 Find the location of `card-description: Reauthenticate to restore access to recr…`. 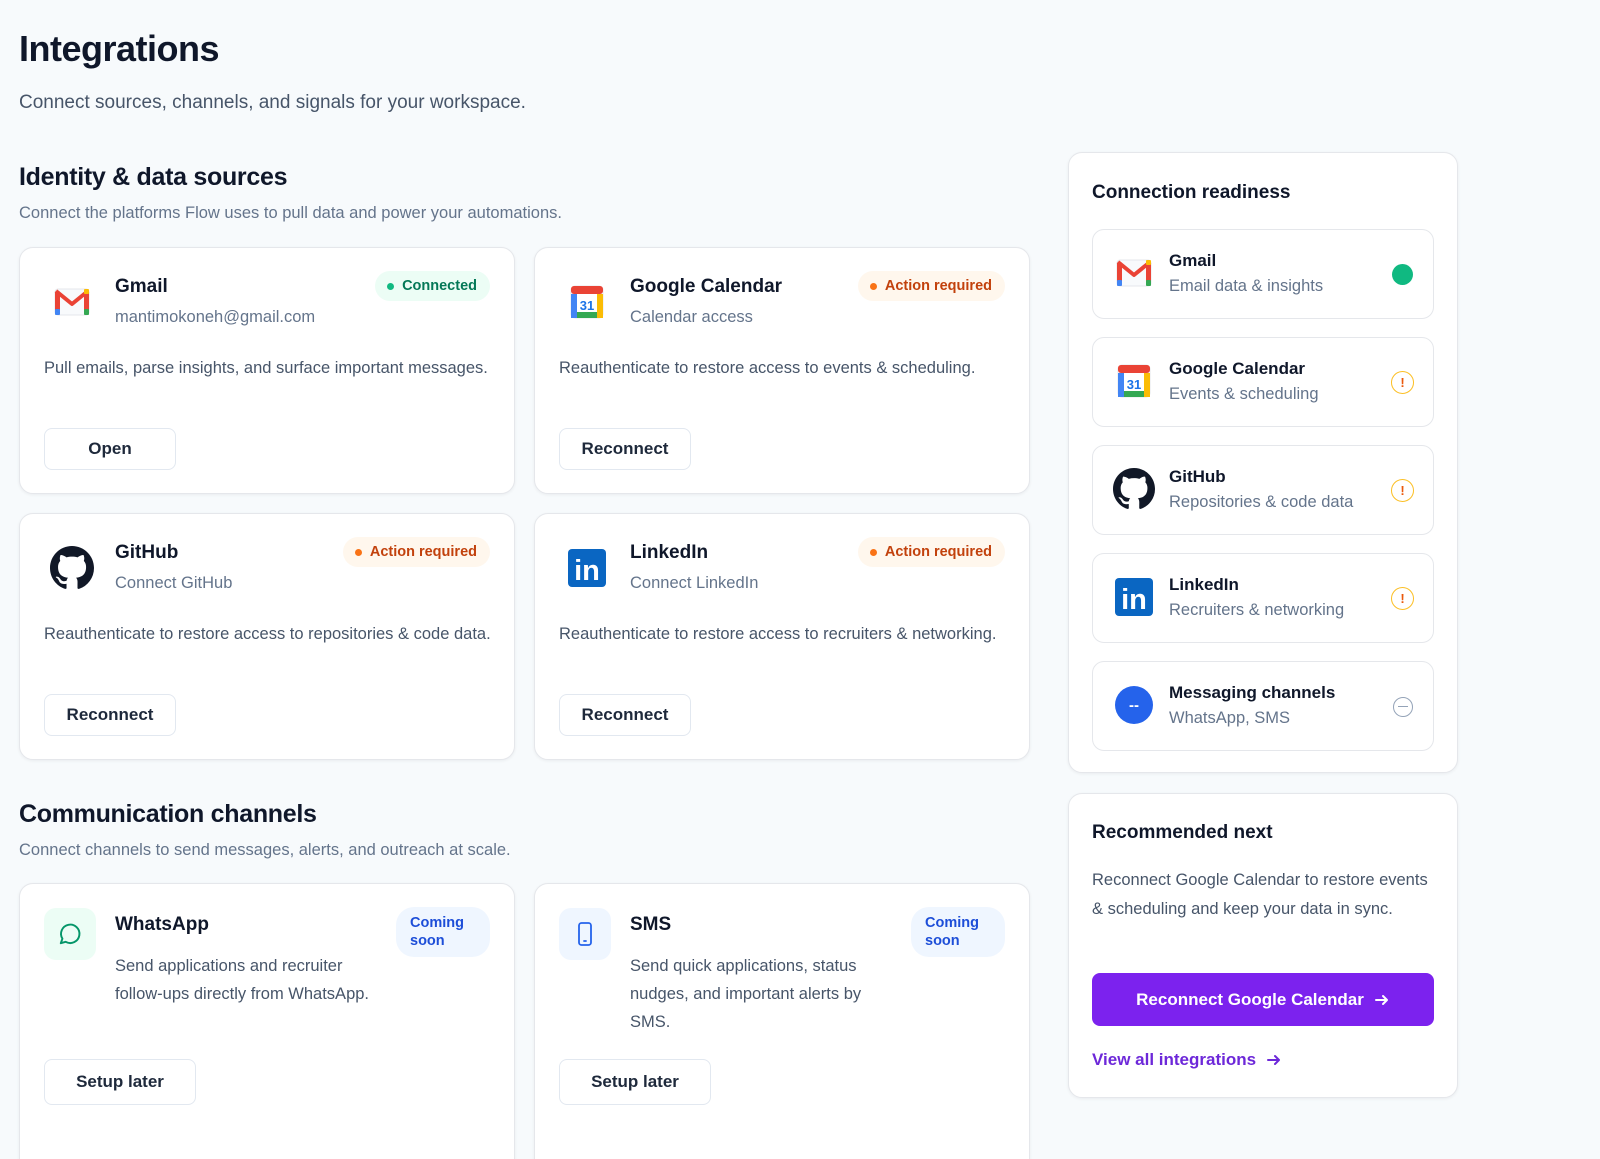

card-description: Reauthenticate to restore access to recr… is located at coordinates (778, 634).